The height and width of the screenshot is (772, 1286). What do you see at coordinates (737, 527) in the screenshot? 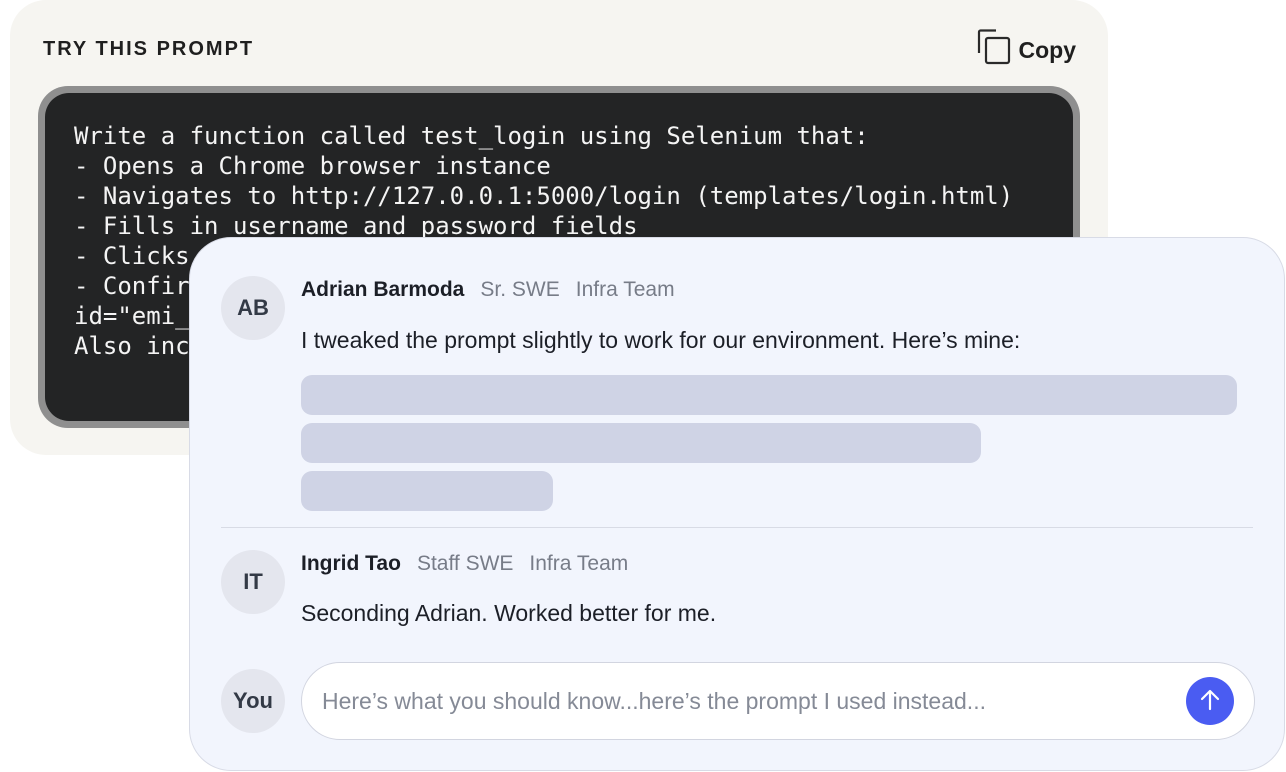
I see `comment-divider` at bounding box center [737, 527].